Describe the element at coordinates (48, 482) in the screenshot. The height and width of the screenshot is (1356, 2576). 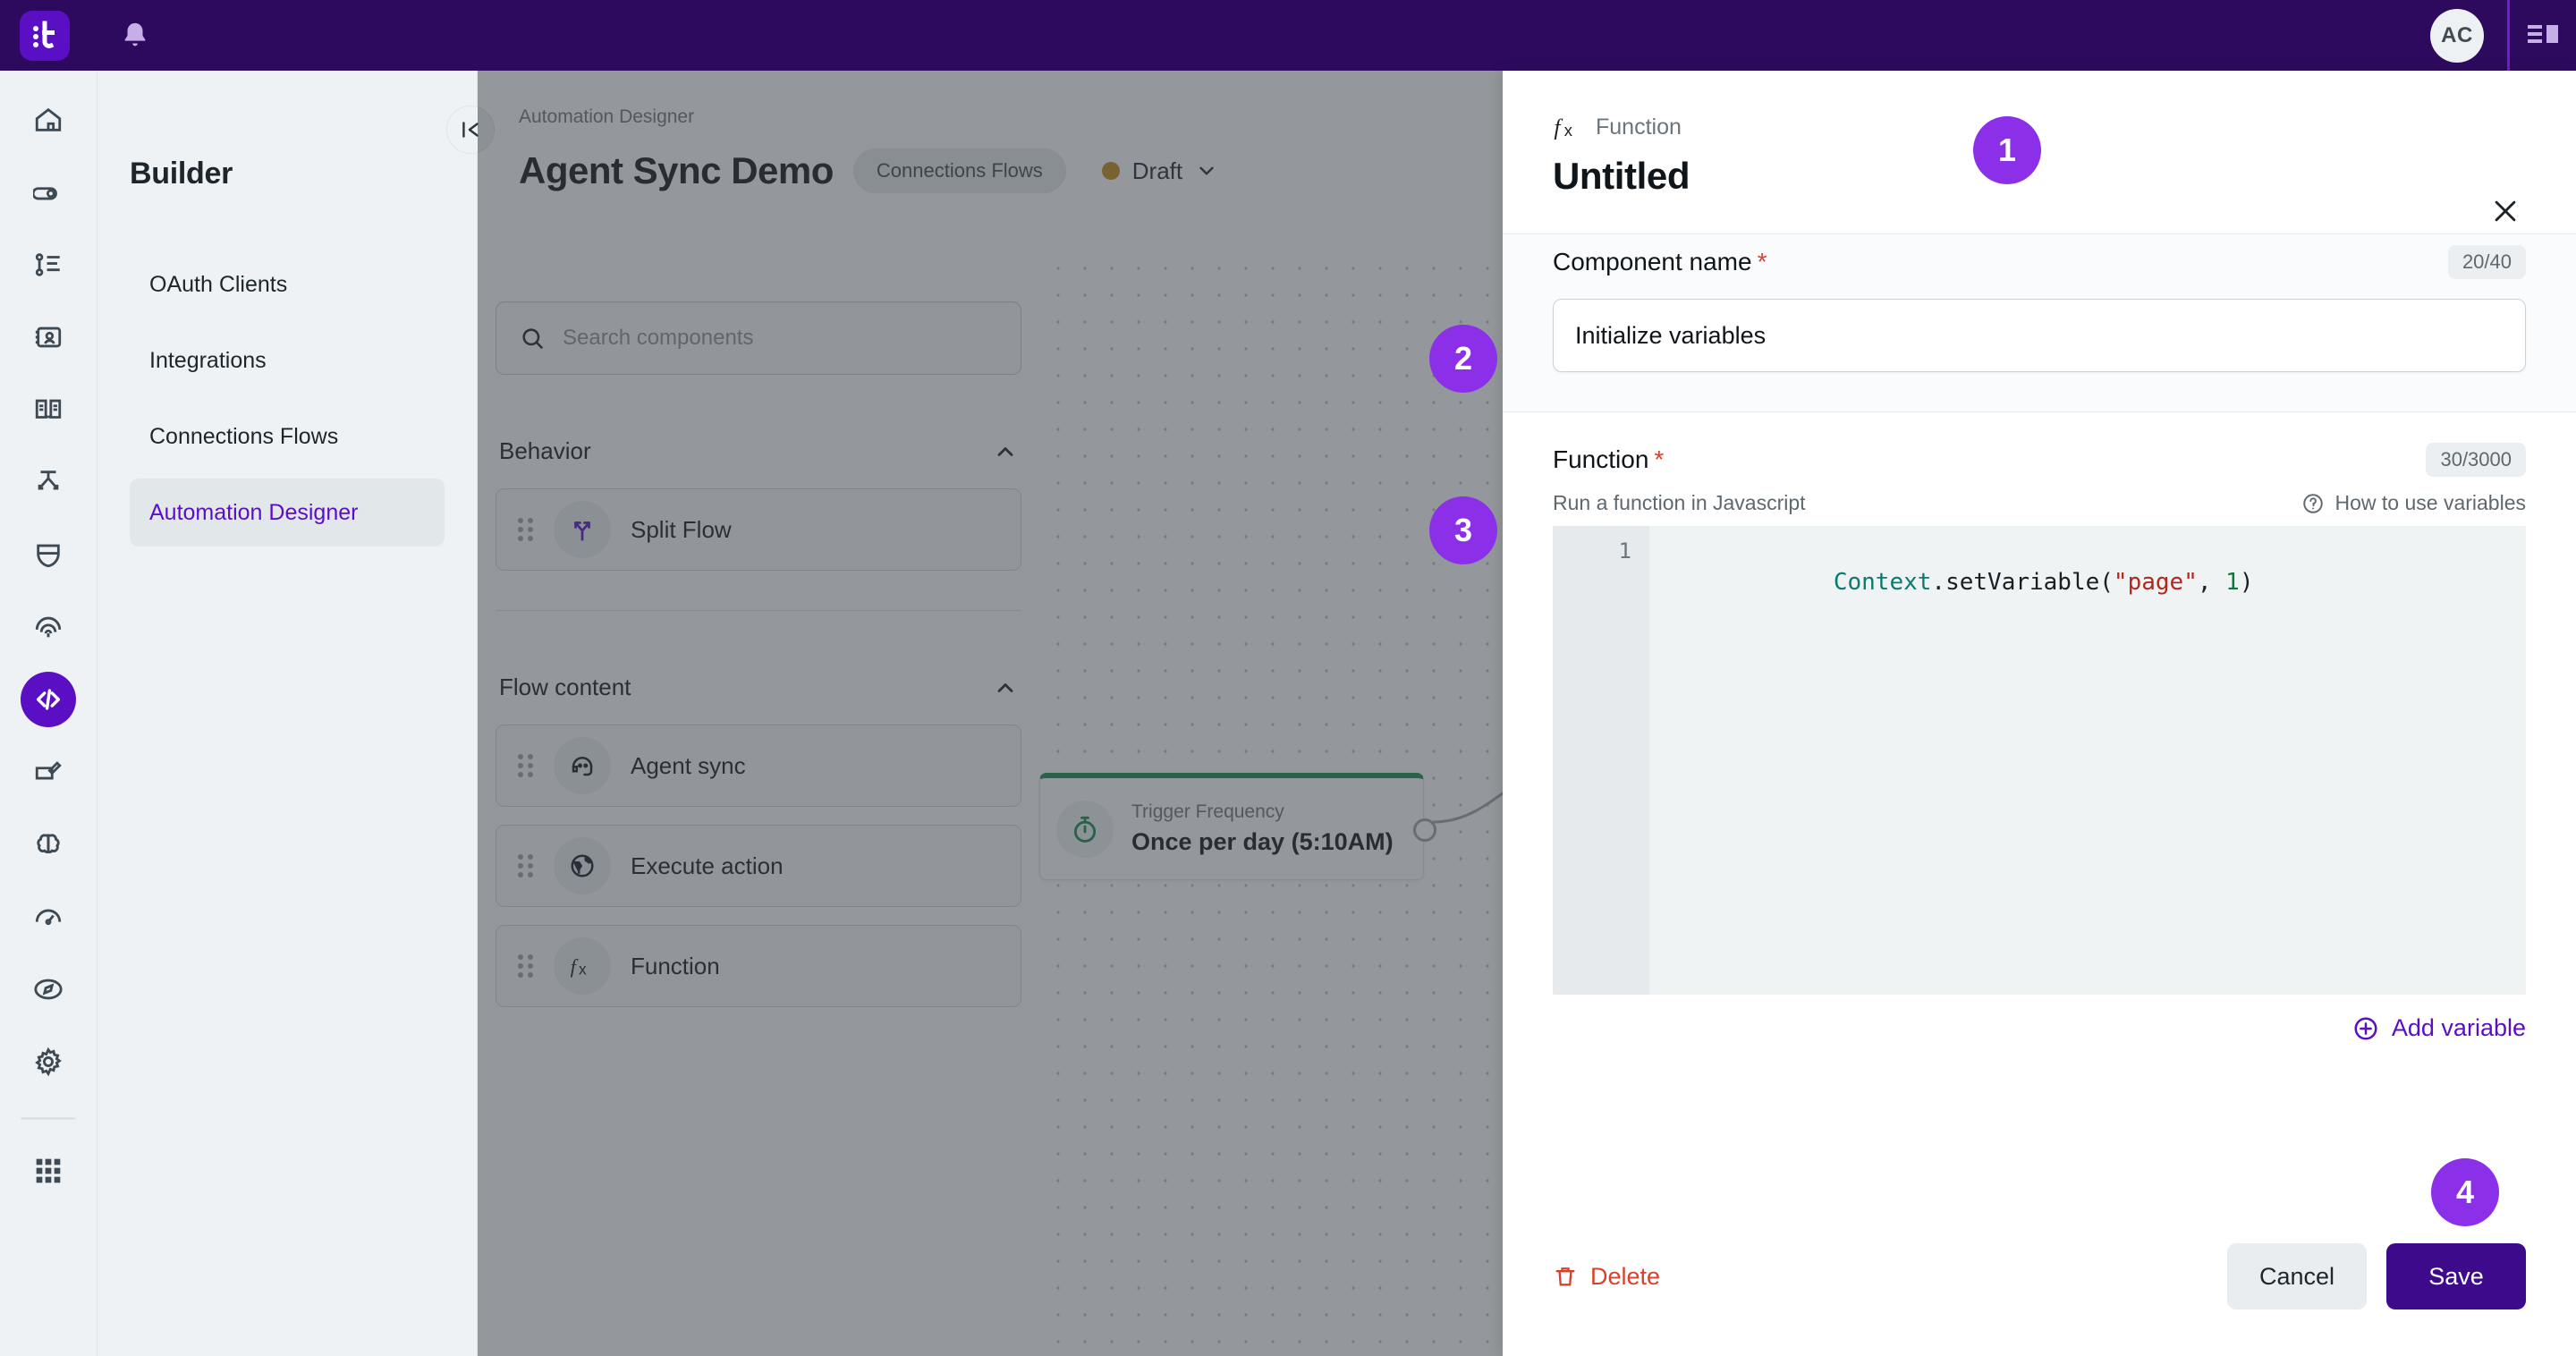
I see `rail-item-routing` at that location.